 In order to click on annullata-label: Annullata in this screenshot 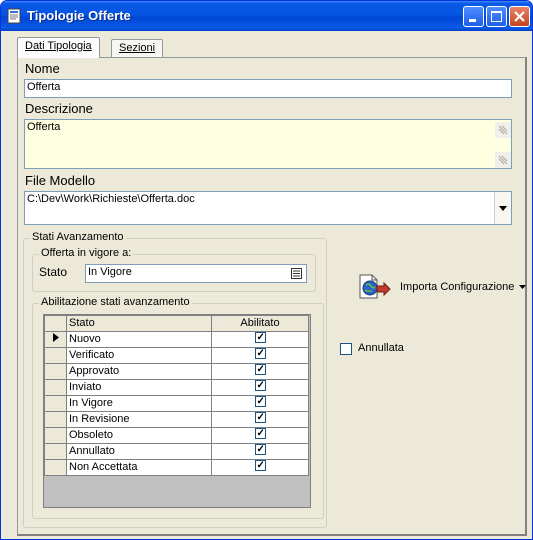, I will do `click(381, 348)`.